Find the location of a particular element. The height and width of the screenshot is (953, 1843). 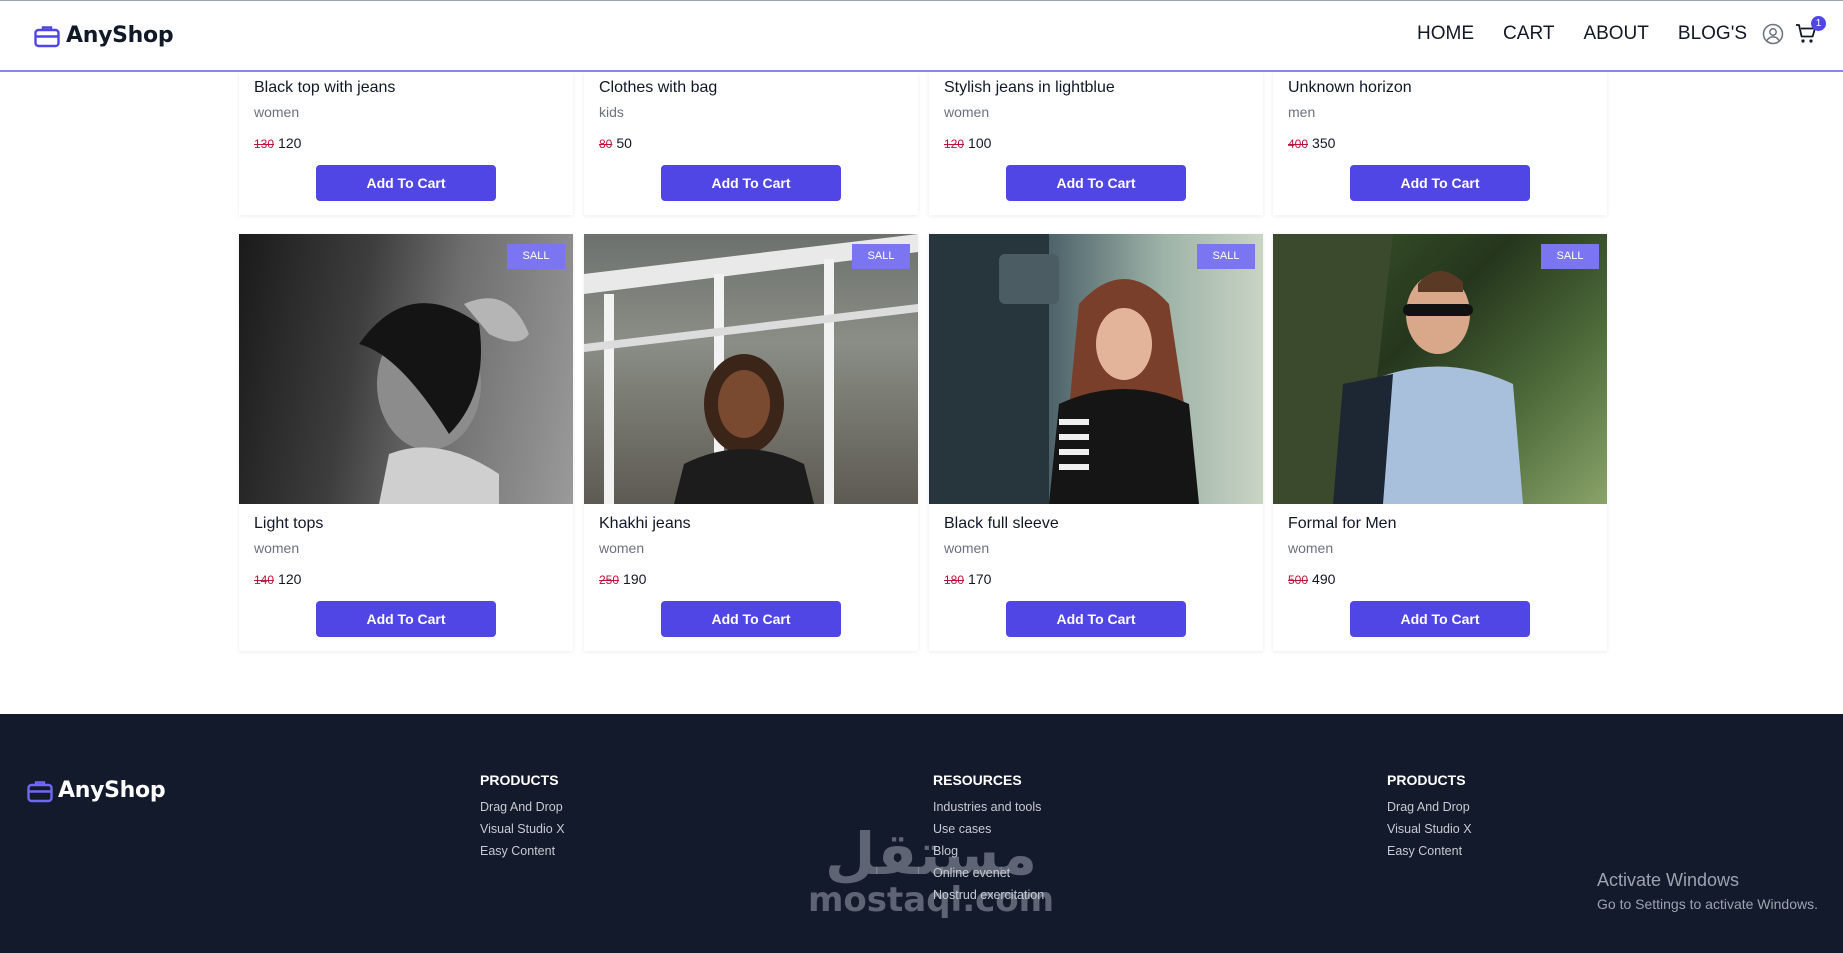

nav-blogs: BLOG'S is located at coordinates (1712, 34).